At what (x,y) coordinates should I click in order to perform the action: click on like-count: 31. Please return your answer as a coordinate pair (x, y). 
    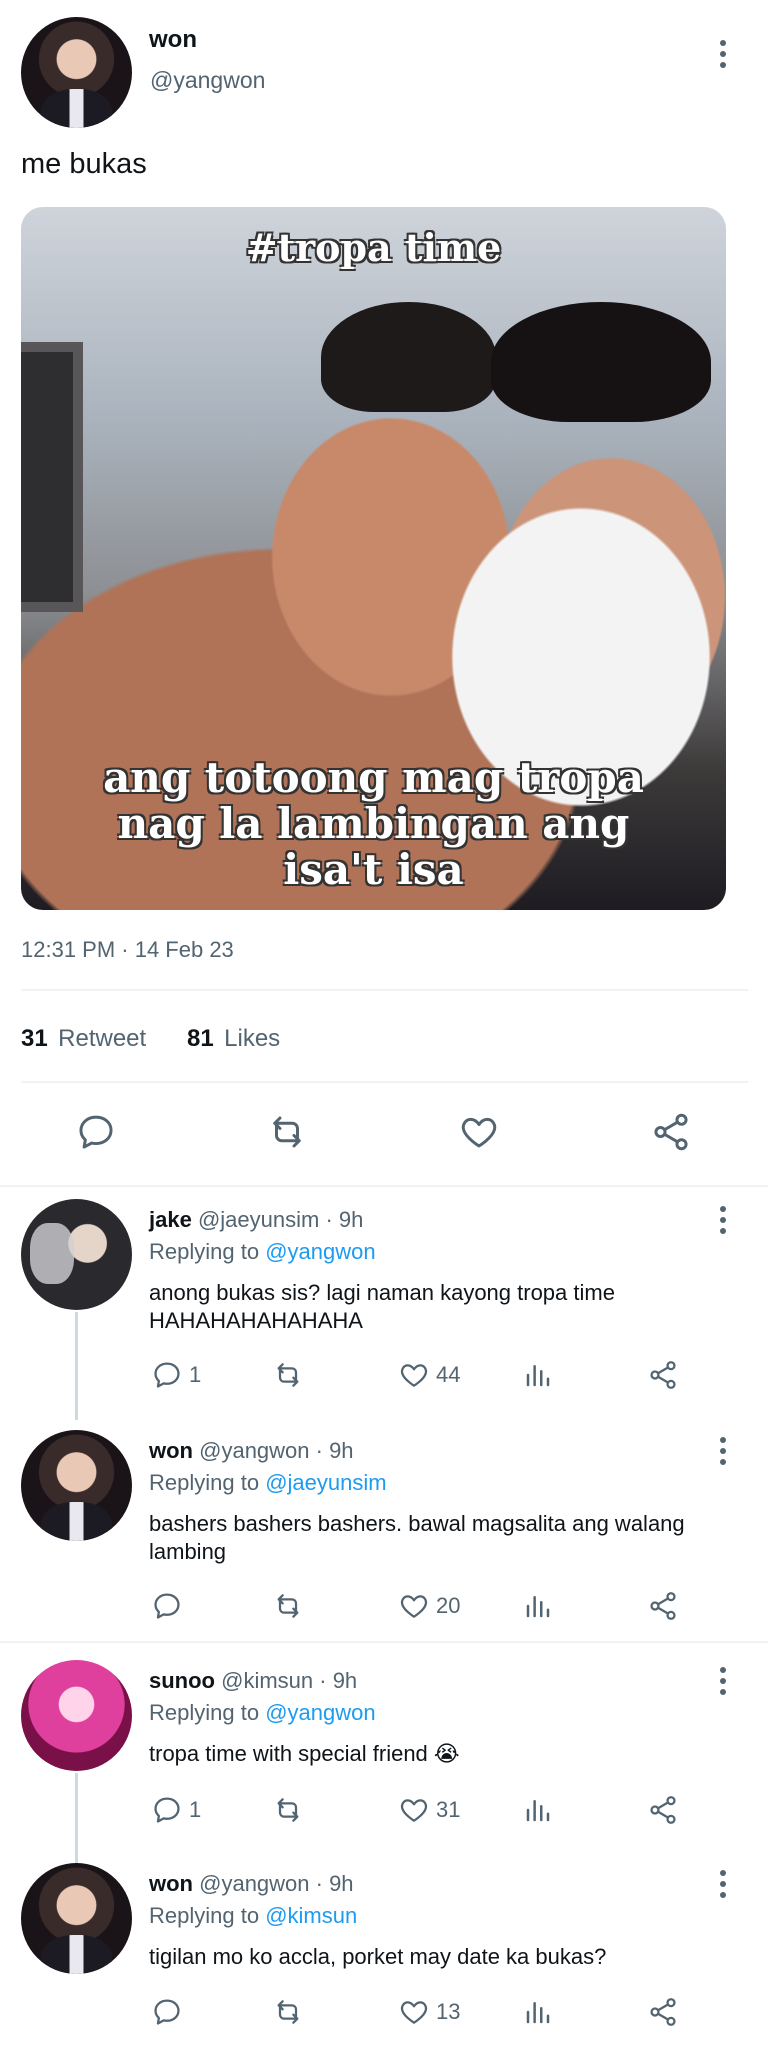
    Looking at the image, I should click on (448, 1809).